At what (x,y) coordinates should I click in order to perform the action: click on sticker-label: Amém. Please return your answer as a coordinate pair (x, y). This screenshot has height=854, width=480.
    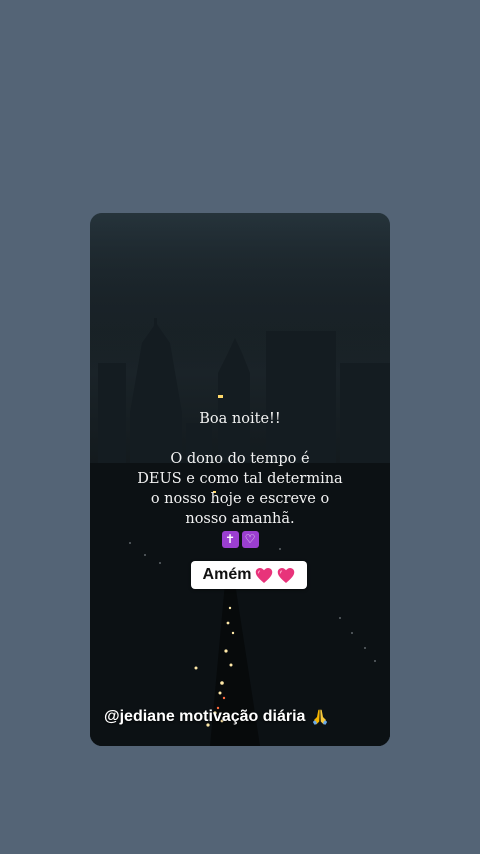
    Looking at the image, I should click on (227, 574).